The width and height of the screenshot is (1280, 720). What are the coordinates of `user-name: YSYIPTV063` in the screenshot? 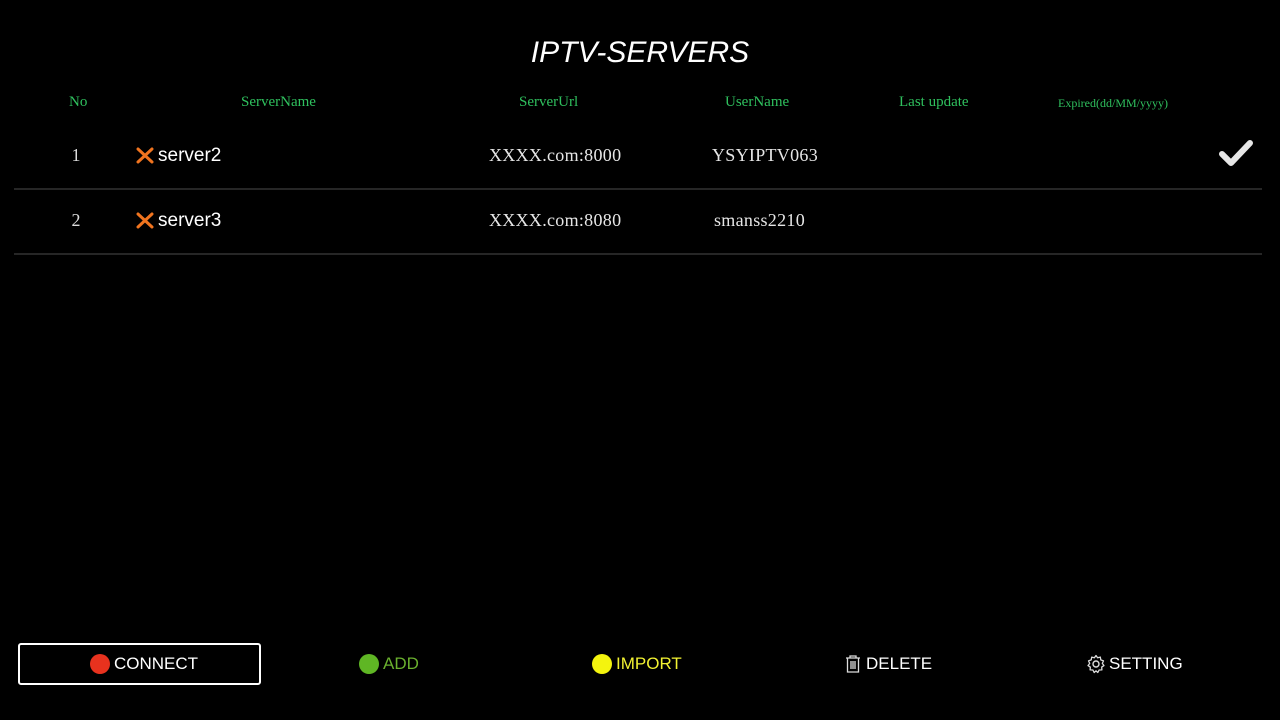 It's located at (765, 155).